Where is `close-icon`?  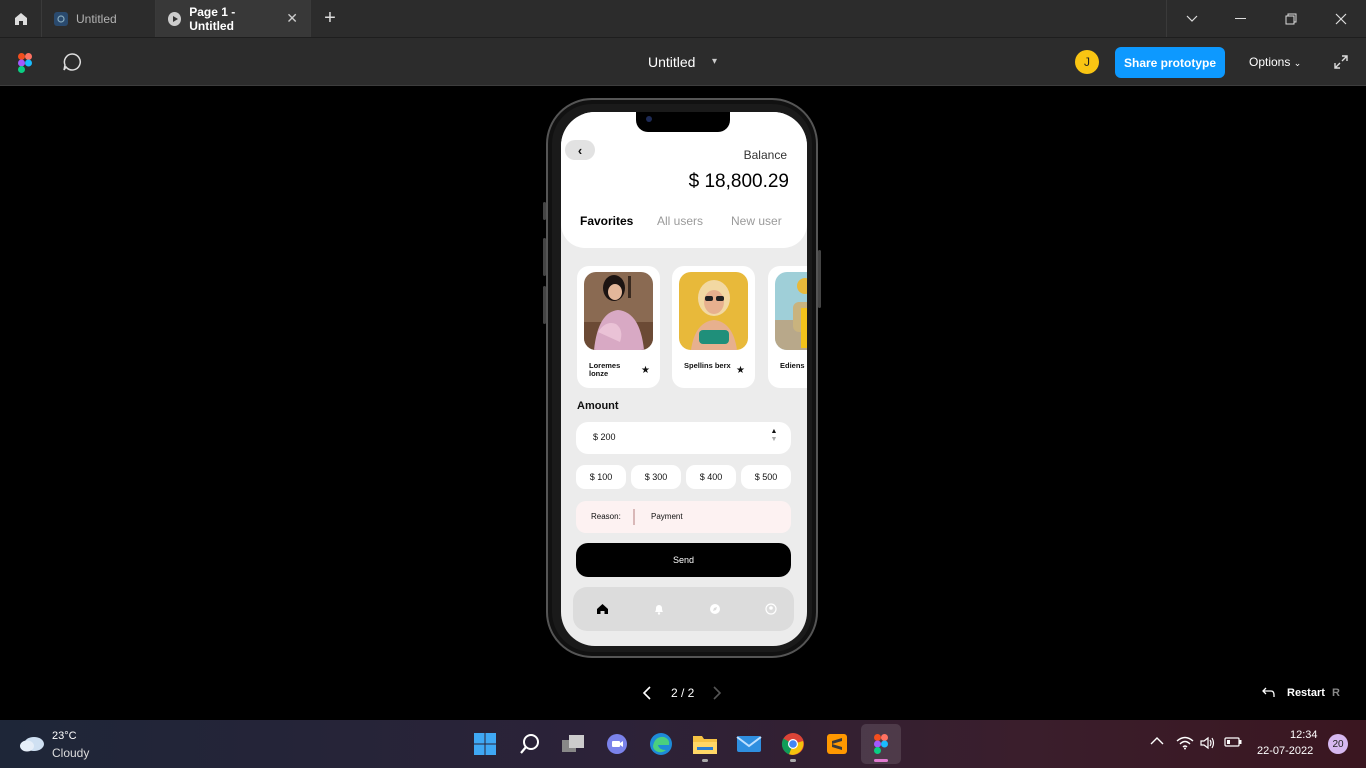
close-icon is located at coordinates (1341, 18).